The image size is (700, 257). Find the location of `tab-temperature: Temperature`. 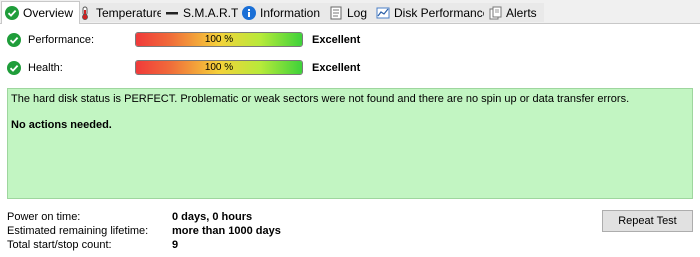

tab-temperature: Temperature is located at coordinates (122, 12).